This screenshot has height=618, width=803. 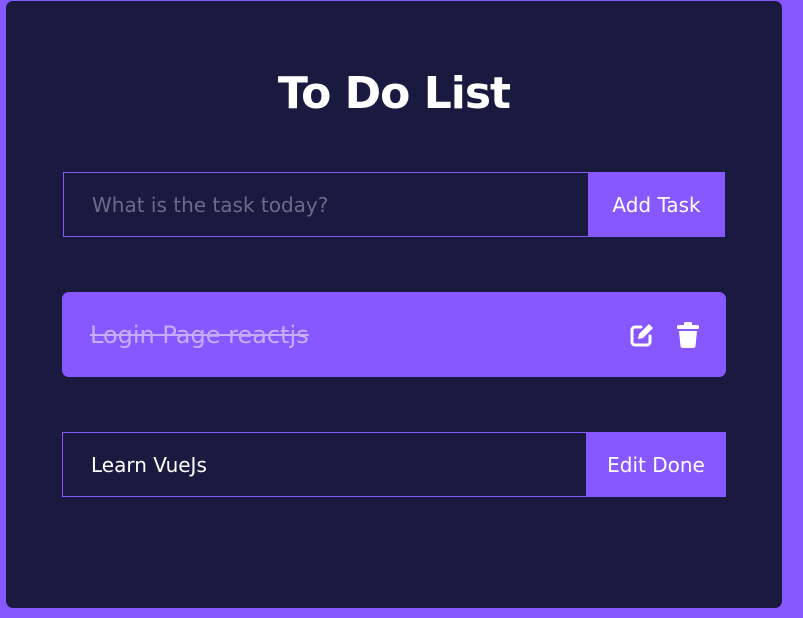 I want to click on task-input, so click(x=325, y=204).